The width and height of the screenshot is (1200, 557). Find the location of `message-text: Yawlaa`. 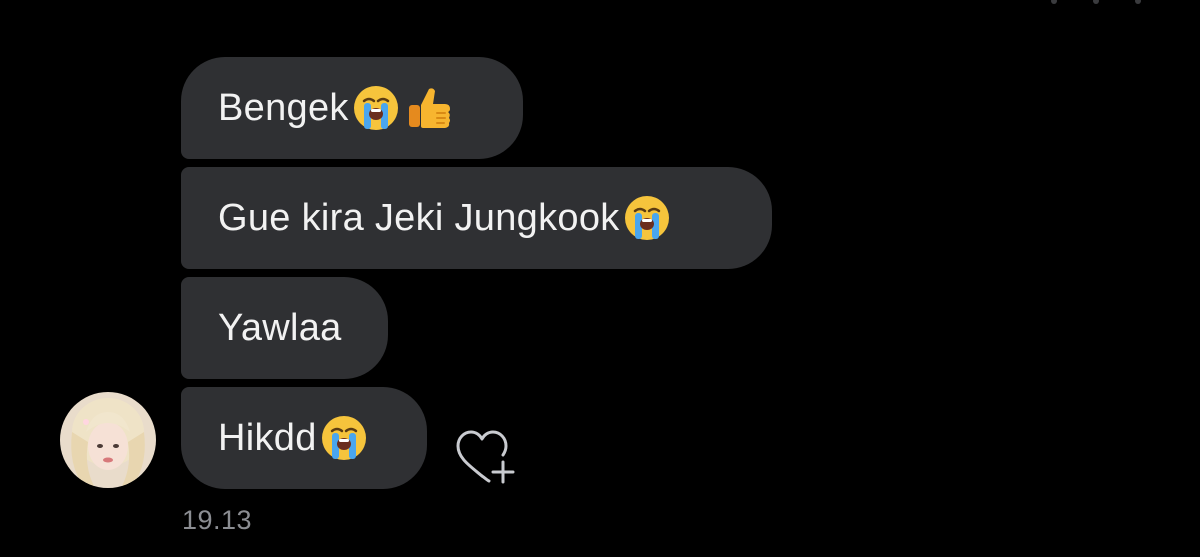

message-text: Yawlaa is located at coordinates (280, 327).